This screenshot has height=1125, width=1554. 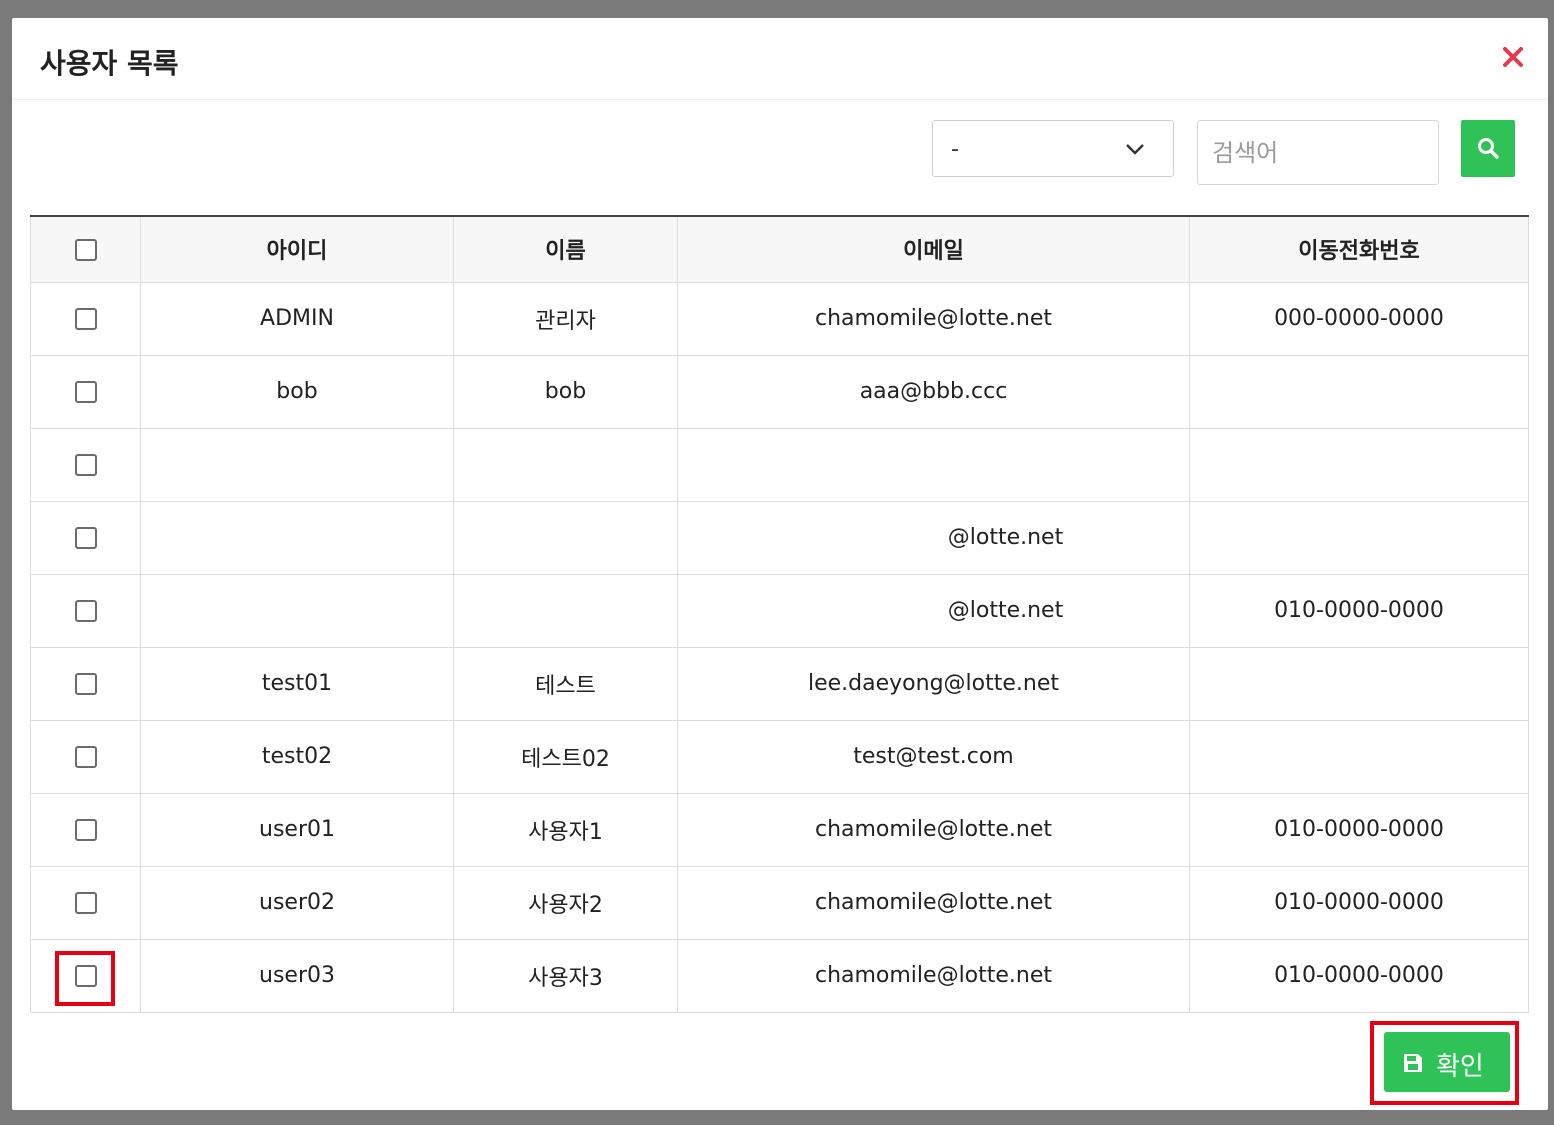 I want to click on cell-name: 사용자2, so click(x=565, y=902).